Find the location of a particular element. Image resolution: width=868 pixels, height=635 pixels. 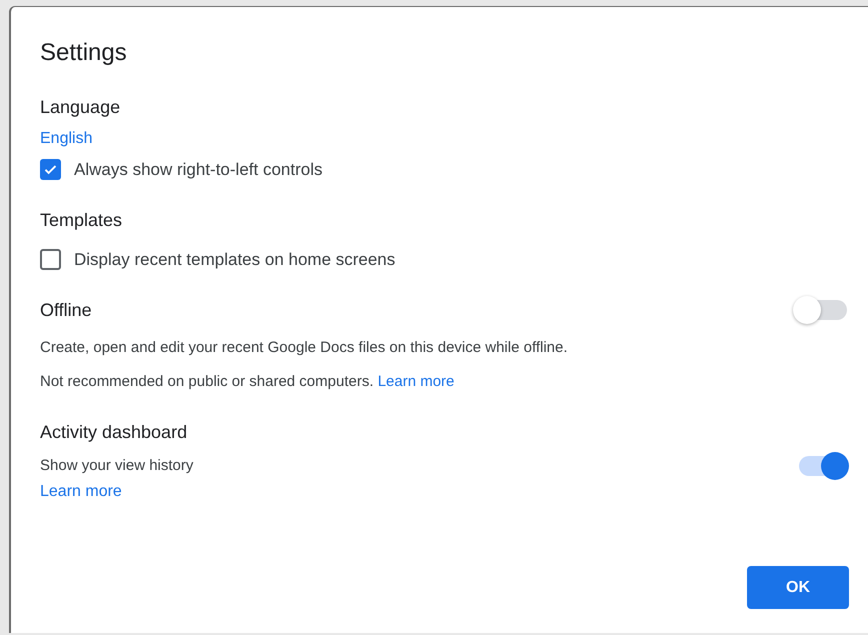

dialog-title: Settings is located at coordinates (84, 53).